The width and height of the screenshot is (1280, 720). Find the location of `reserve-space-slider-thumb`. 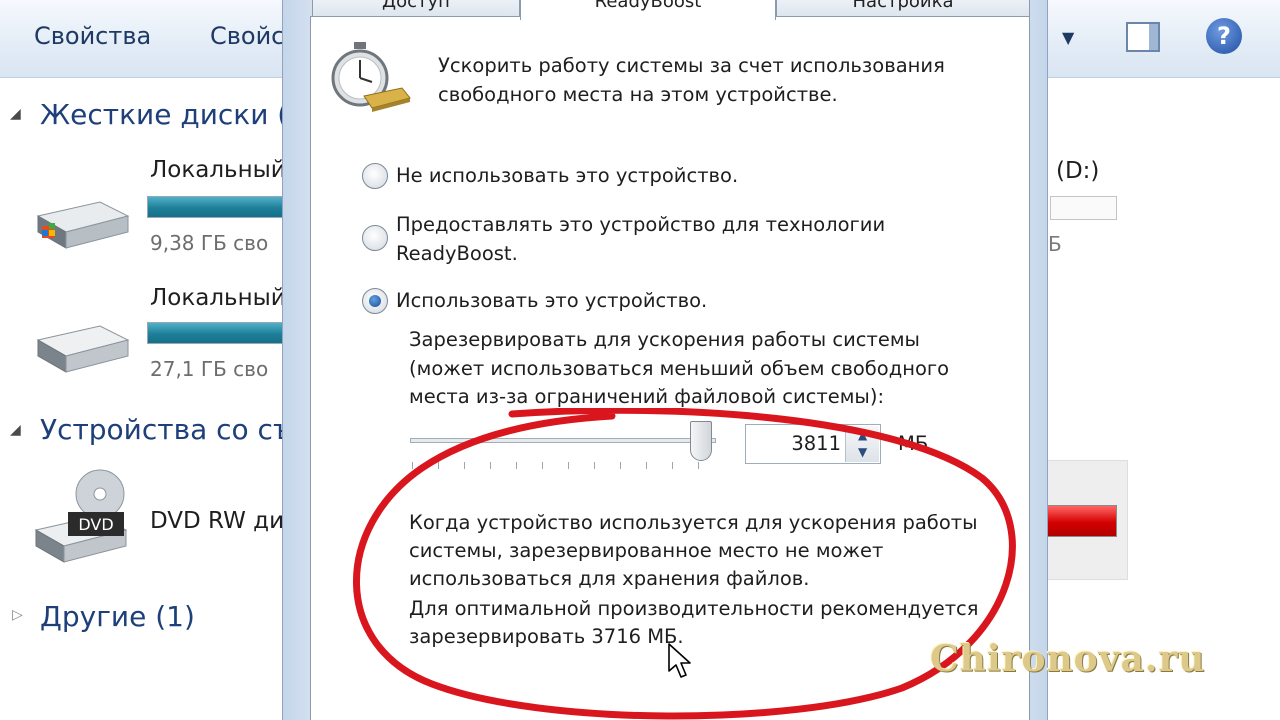

reserve-space-slider-thumb is located at coordinates (701, 441).